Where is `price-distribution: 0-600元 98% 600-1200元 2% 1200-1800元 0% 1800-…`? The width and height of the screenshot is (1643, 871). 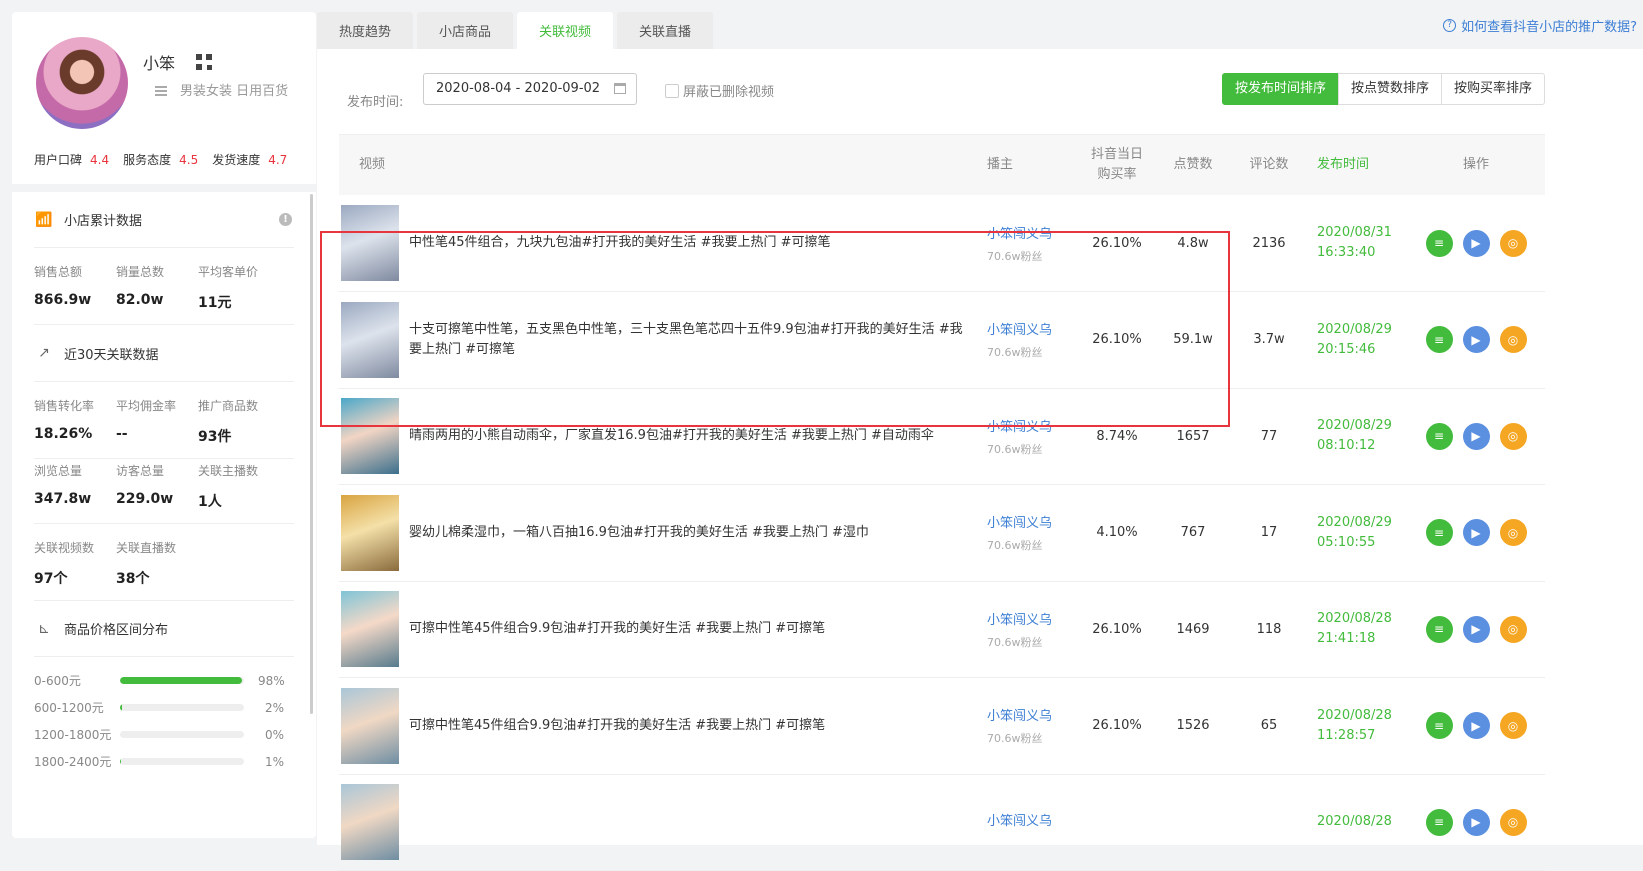 price-distribution: 0-600元 98% 600-1200元 2% 1200-1800元 0% 1800-… is located at coordinates (164, 716).